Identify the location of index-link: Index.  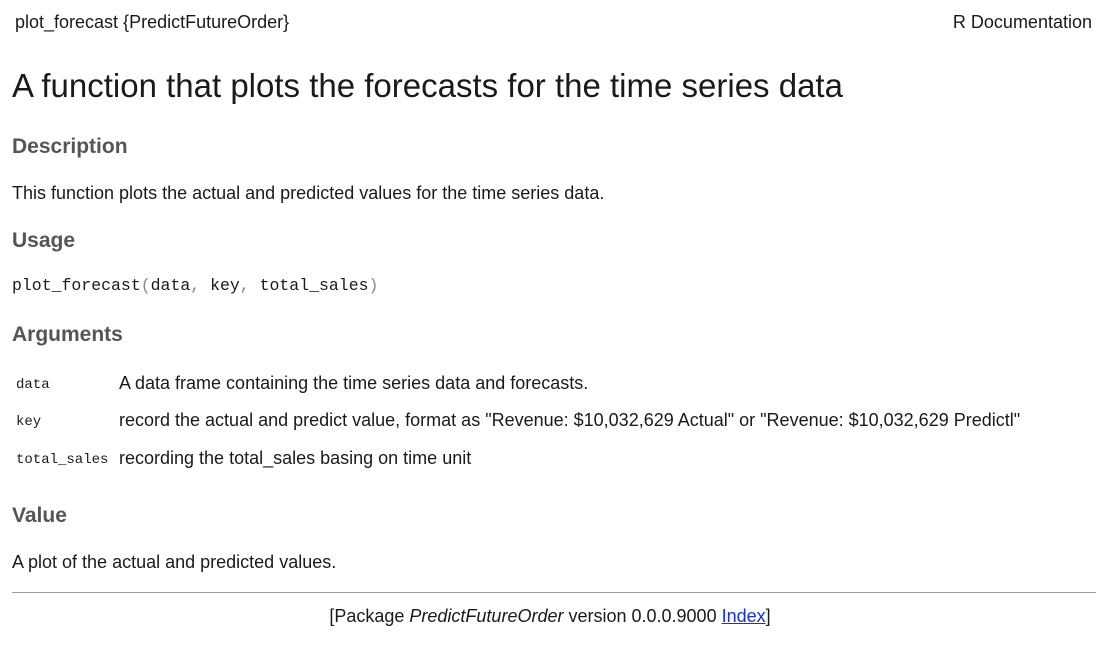
(744, 616).